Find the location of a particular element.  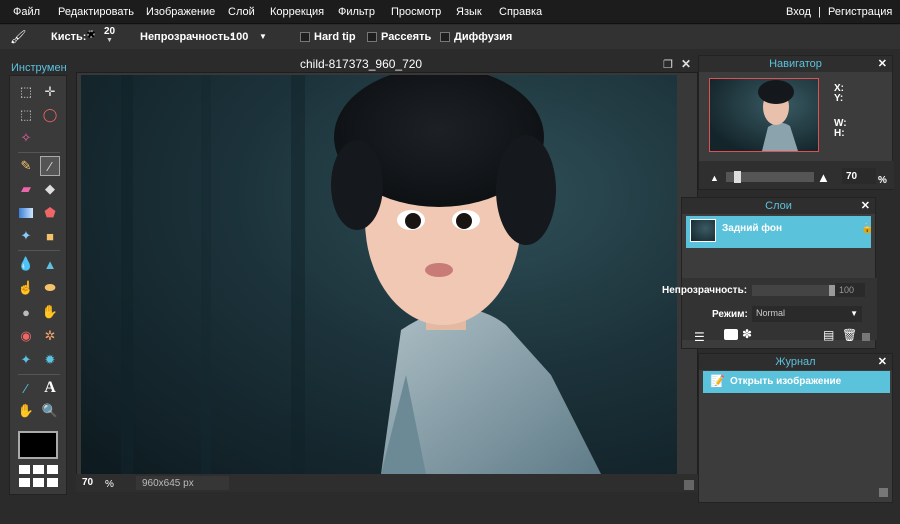

sharpen-icon: ▲ is located at coordinates (50, 264).